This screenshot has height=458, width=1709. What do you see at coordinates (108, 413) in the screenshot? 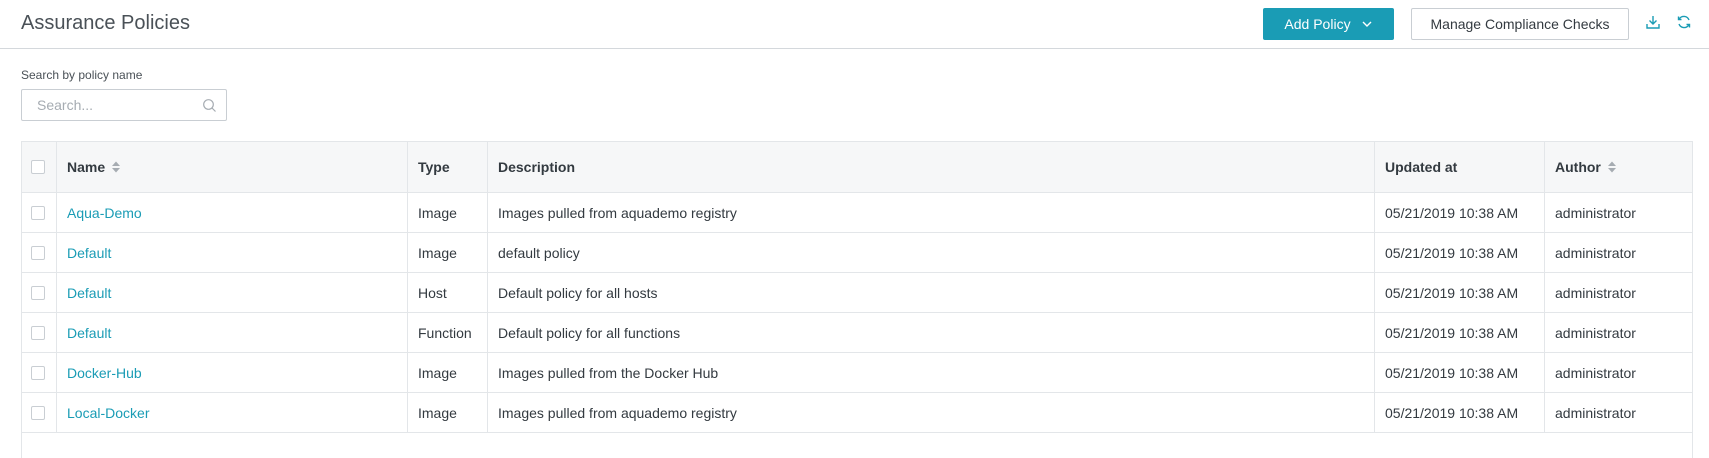
I see `policy-name-link: Local-Docker` at bounding box center [108, 413].